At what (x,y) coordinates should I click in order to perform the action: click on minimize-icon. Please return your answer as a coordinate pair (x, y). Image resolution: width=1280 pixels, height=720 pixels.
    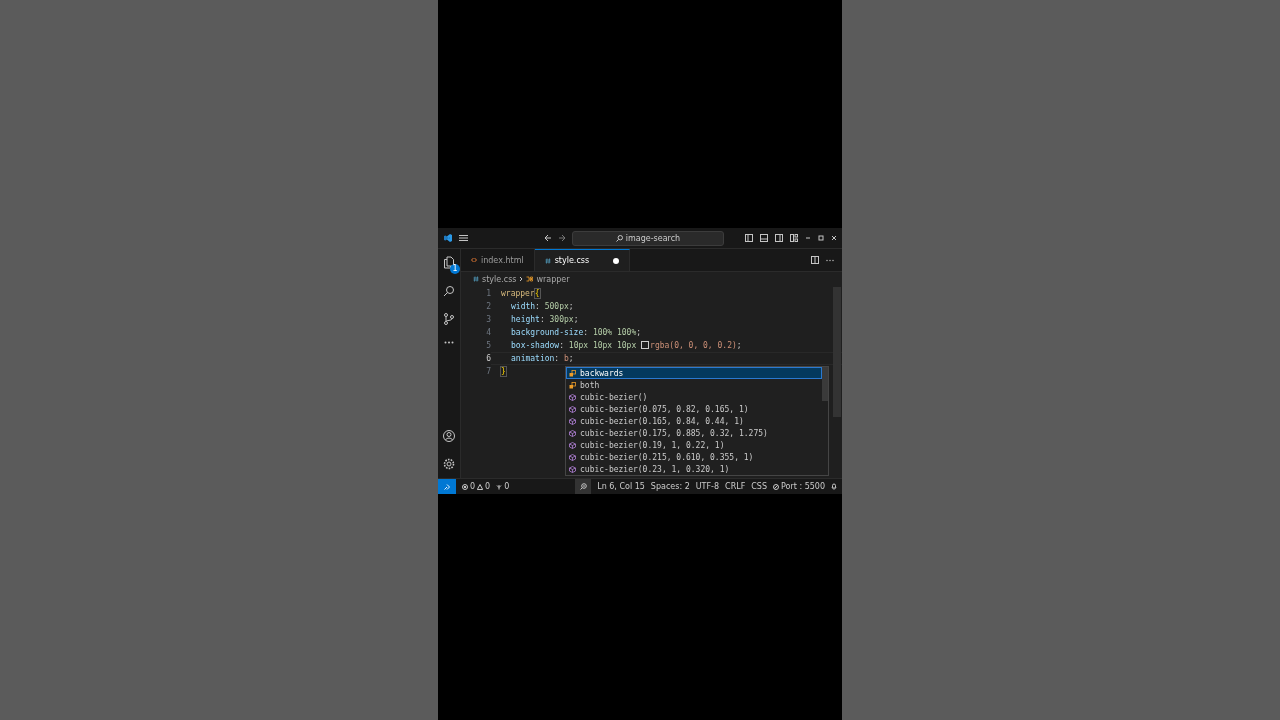
    Looking at the image, I should click on (808, 238).